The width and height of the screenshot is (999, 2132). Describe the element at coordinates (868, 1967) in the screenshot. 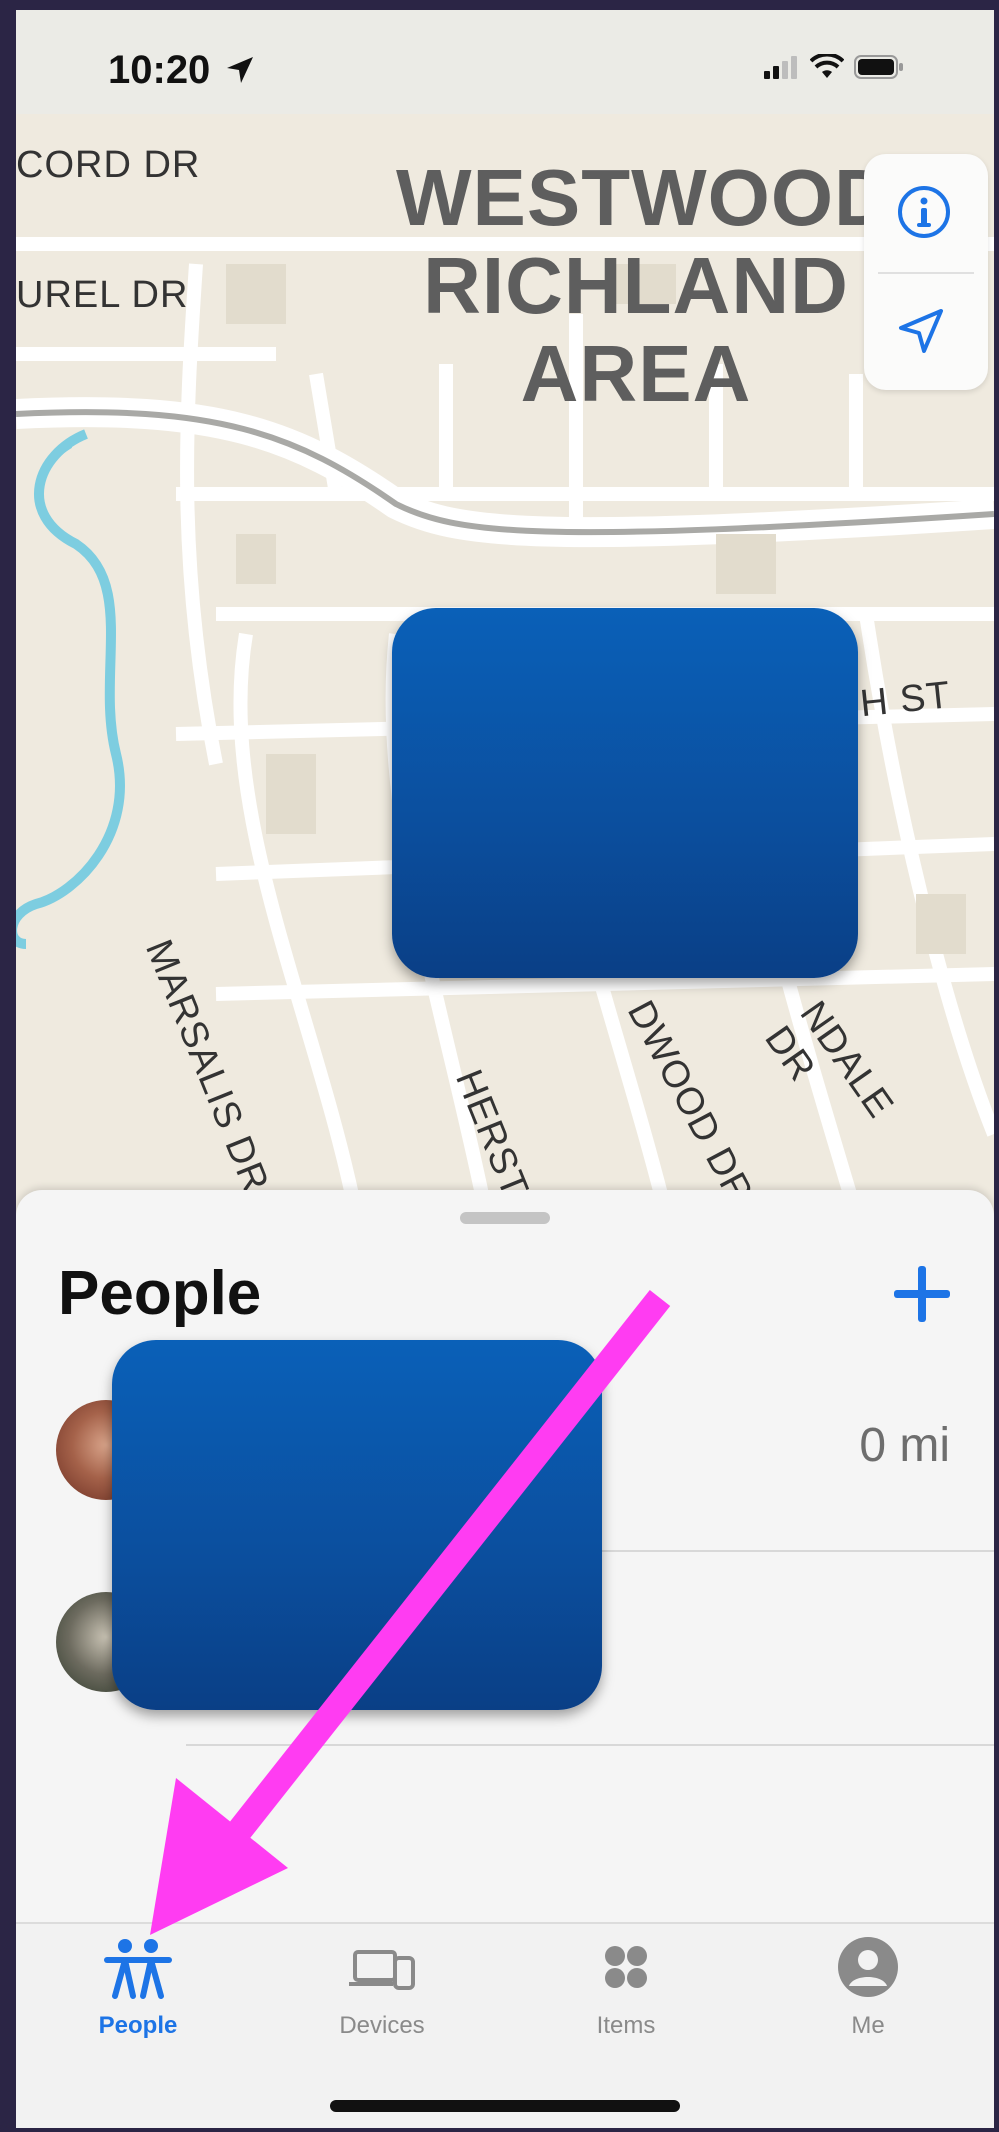

I see `person-circle-icon` at that location.